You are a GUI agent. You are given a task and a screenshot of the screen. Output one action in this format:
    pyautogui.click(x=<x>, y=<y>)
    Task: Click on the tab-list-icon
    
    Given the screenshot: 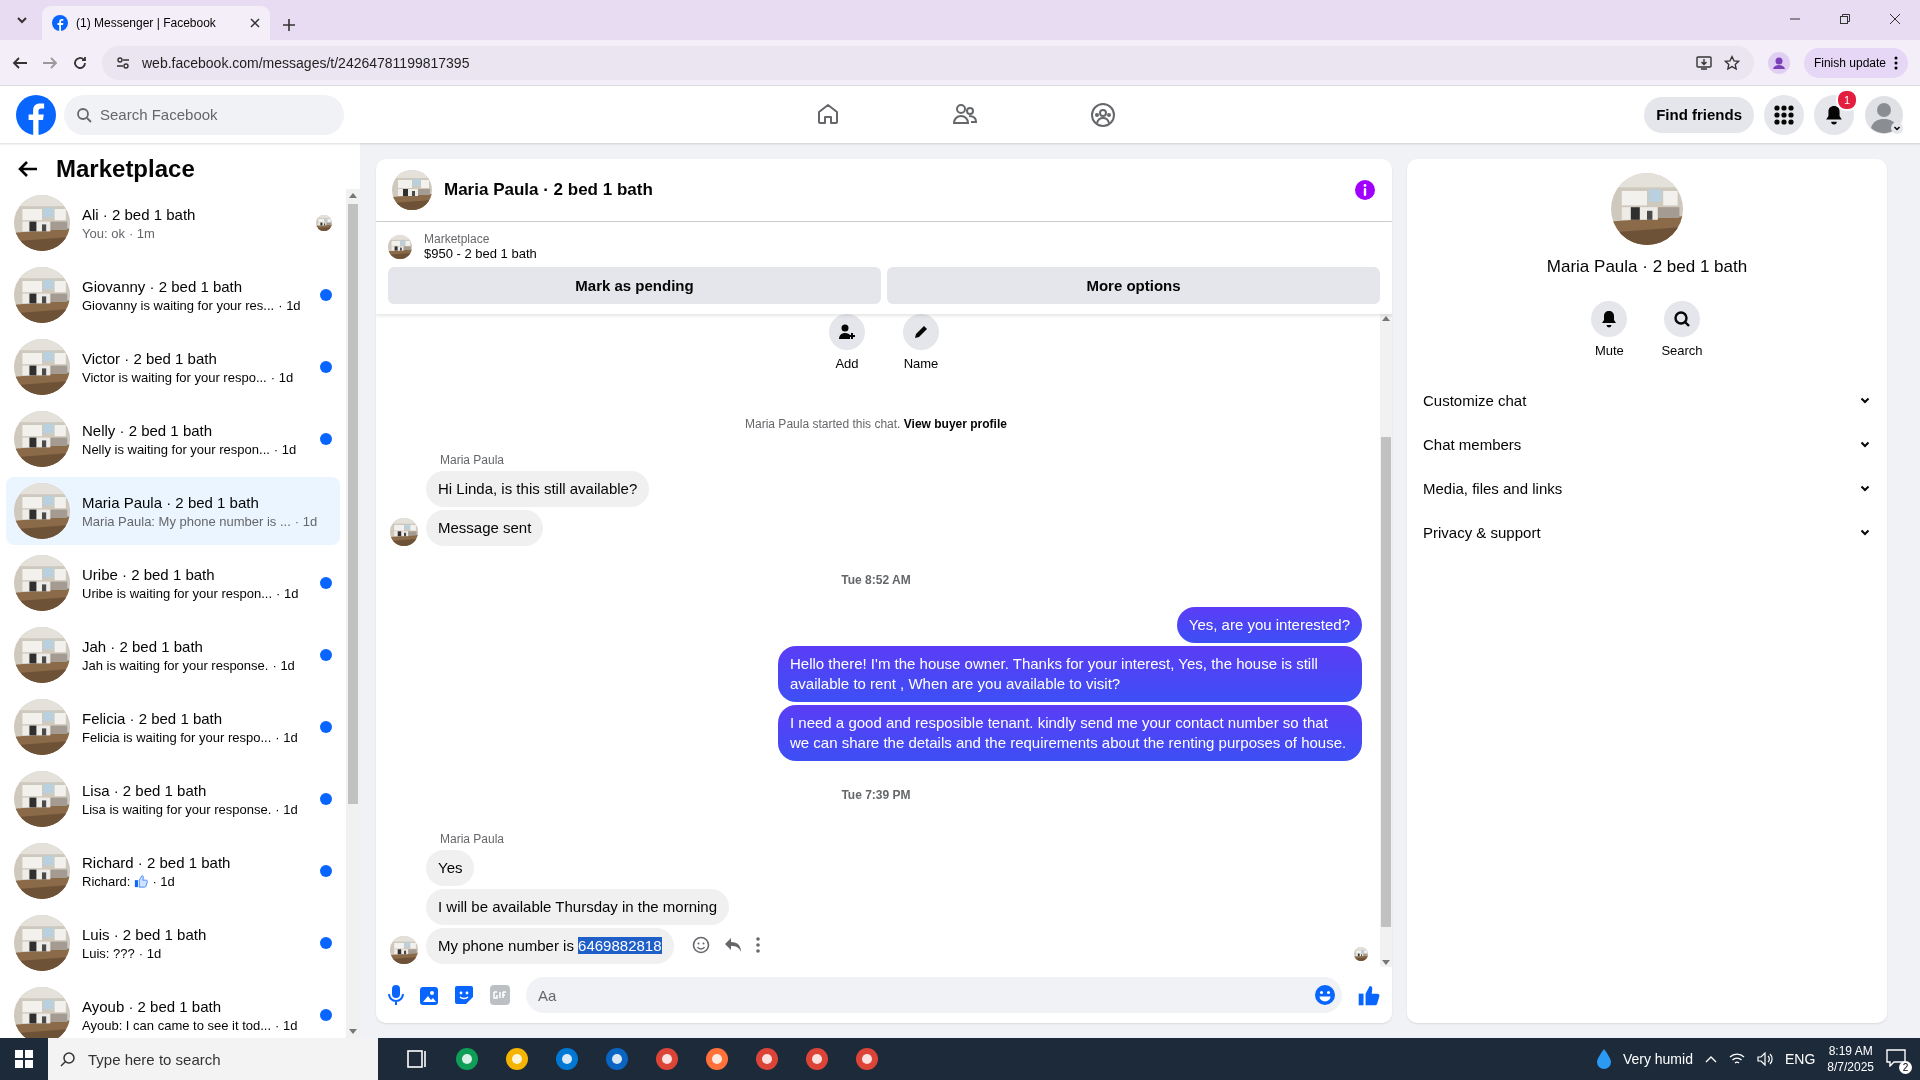 What is the action you would take?
    pyautogui.click(x=22, y=20)
    